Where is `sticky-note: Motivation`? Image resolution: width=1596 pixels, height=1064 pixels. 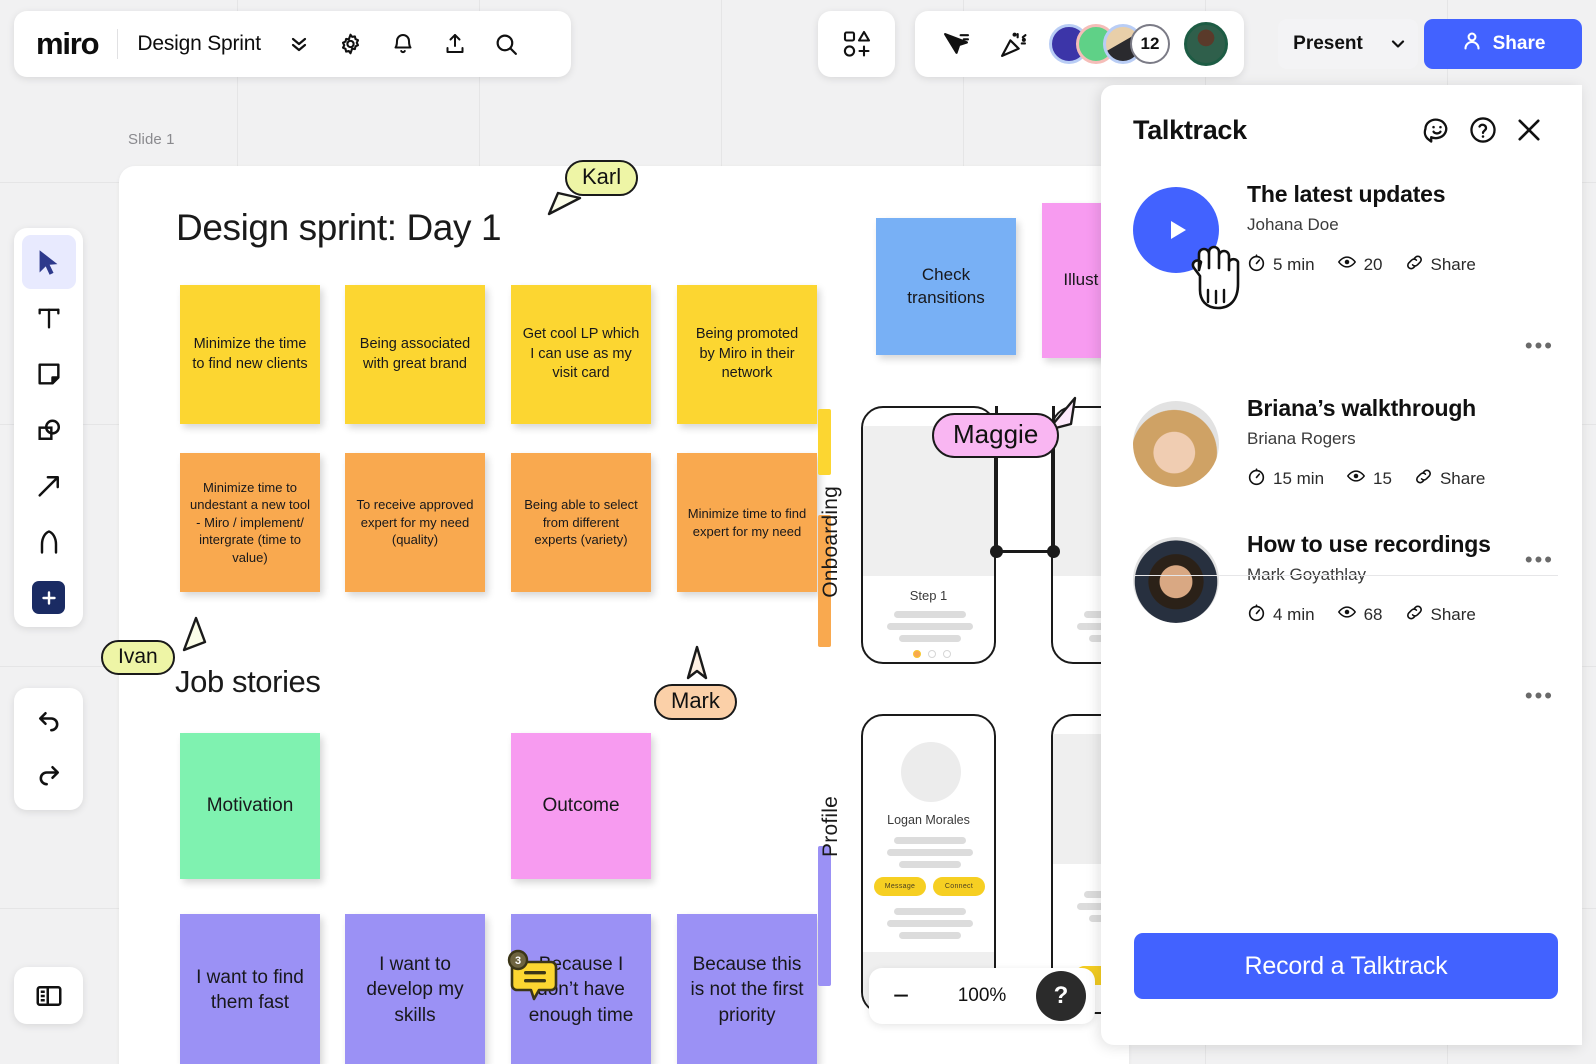 sticky-note: Motivation is located at coordinates (250, 806).